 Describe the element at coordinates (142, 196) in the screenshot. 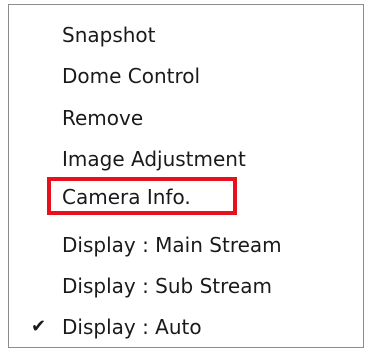

I see `highlight-box` at that location.